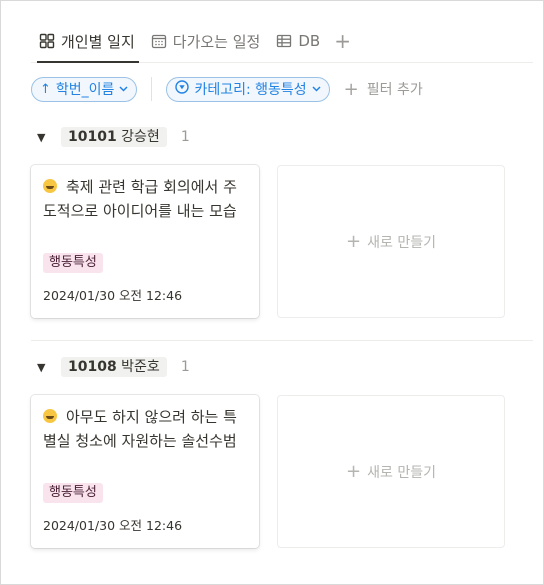 The width and height of the screenshot is (544, 585). I want to click on add-view-button: +, so click(342, 41).